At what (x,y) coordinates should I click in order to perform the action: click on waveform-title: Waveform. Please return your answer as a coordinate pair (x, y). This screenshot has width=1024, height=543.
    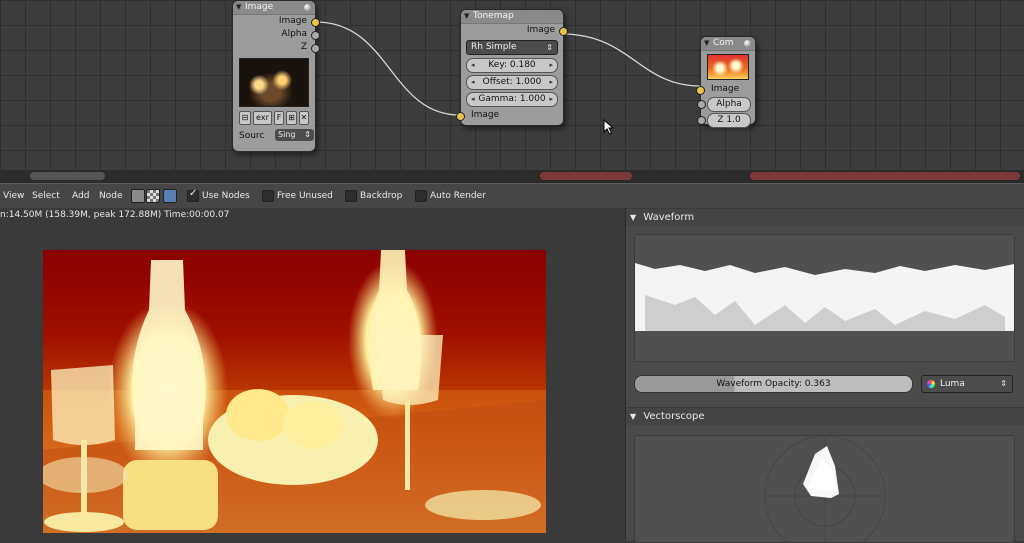
    Looking at the image, I should click on (669, 217).